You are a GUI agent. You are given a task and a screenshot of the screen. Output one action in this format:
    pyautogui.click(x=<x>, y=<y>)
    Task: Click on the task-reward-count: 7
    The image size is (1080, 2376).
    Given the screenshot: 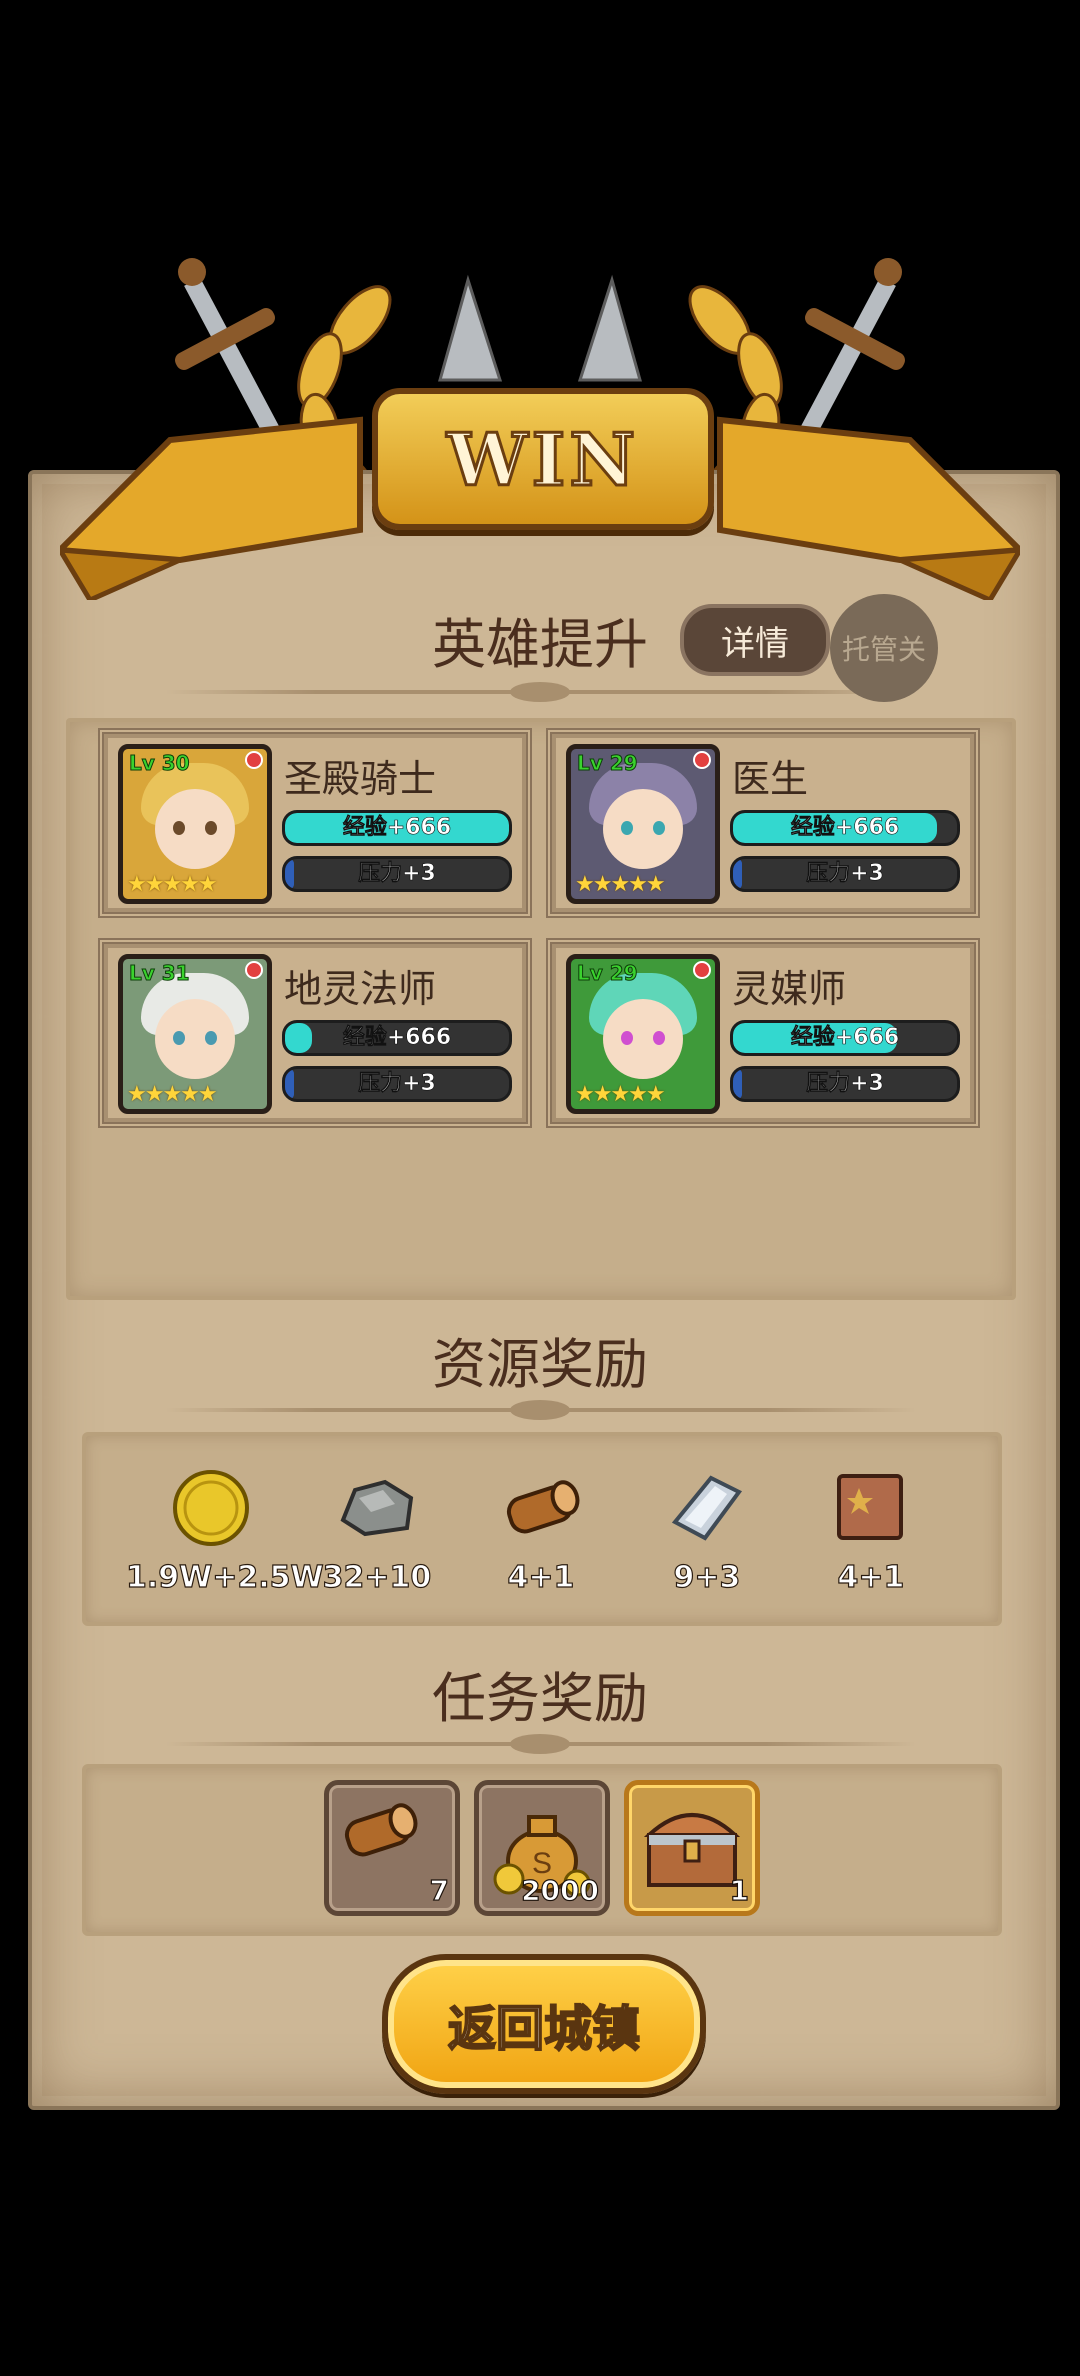 What is the action you would take?
    pyautogui.click(x=439, y=1890)
    